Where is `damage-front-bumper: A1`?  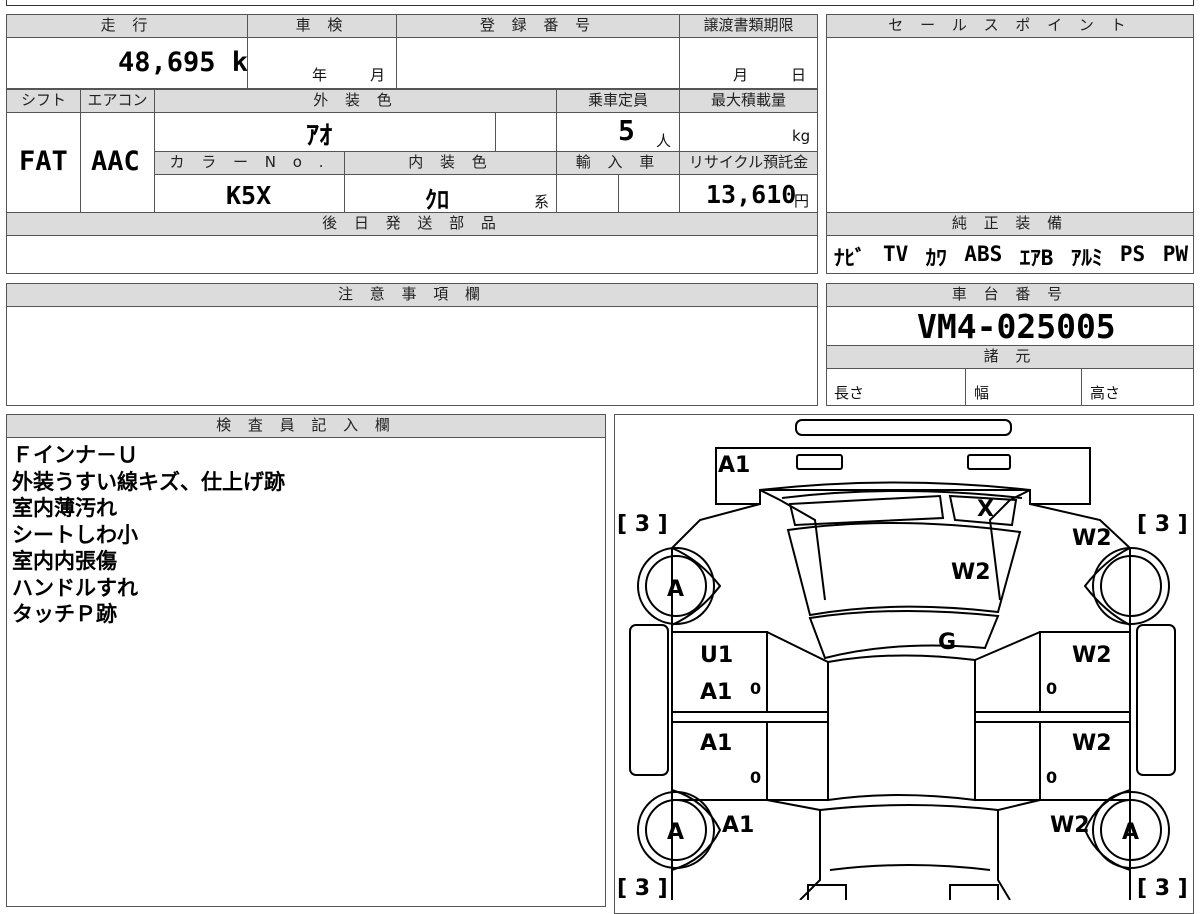 damage-front-bumper: A1 is located at coordinates (734, 465).